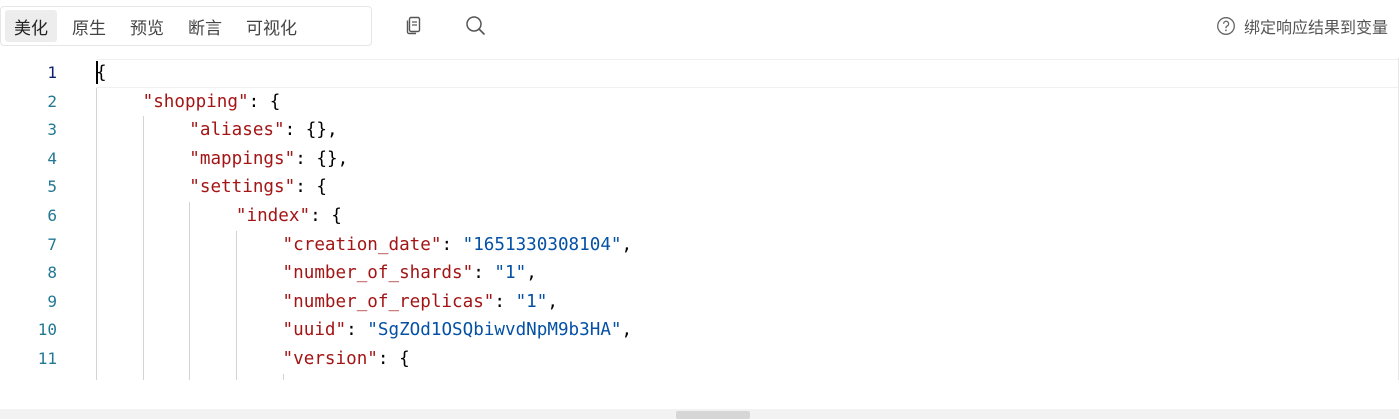 The image size is (1399, 419). Describe the element at coordinates (47, 330) in the screenshot. I see `line-number: 10` at that location.